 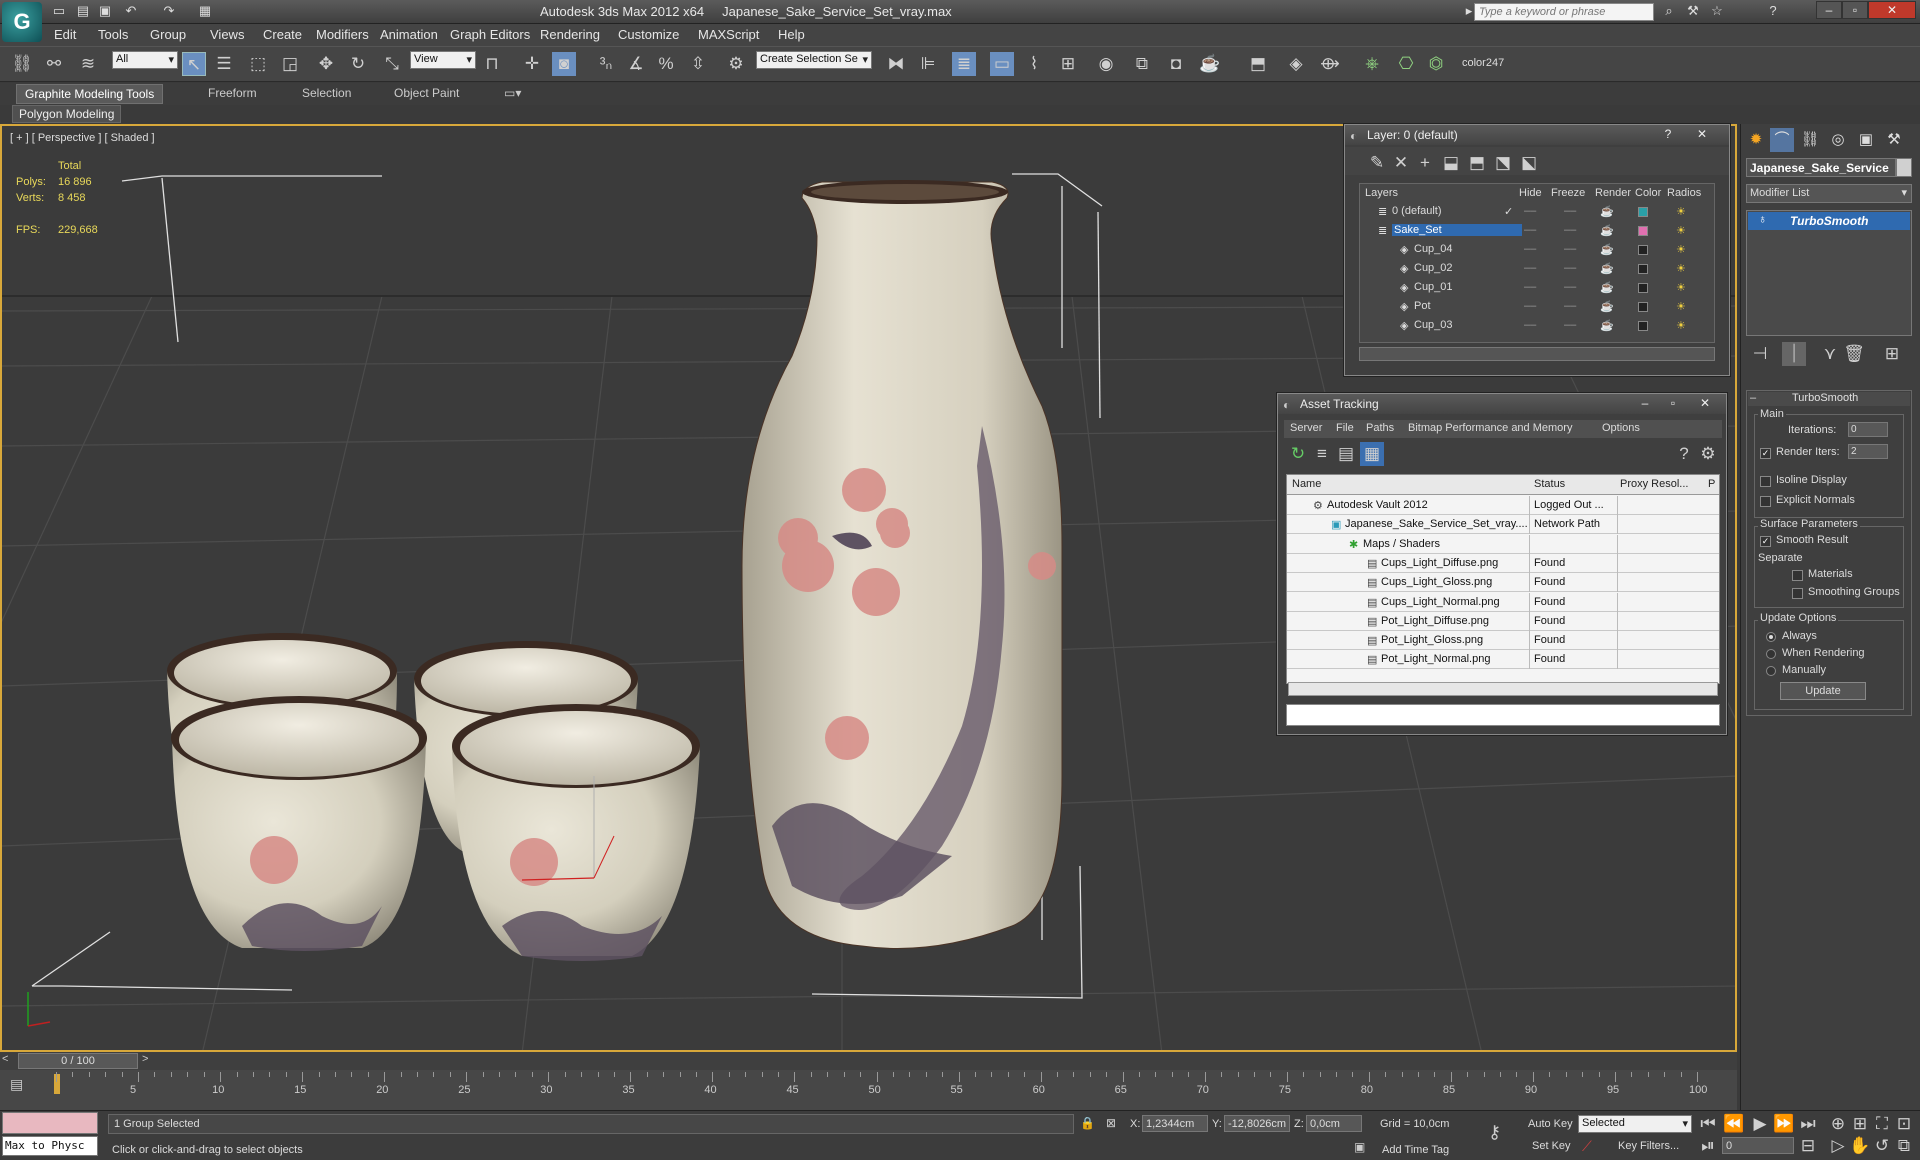 What do you see at coordinates (532, 64) in the screenshot?
I see `manipulate-icon: ✛` at bounding box center [532, 64].